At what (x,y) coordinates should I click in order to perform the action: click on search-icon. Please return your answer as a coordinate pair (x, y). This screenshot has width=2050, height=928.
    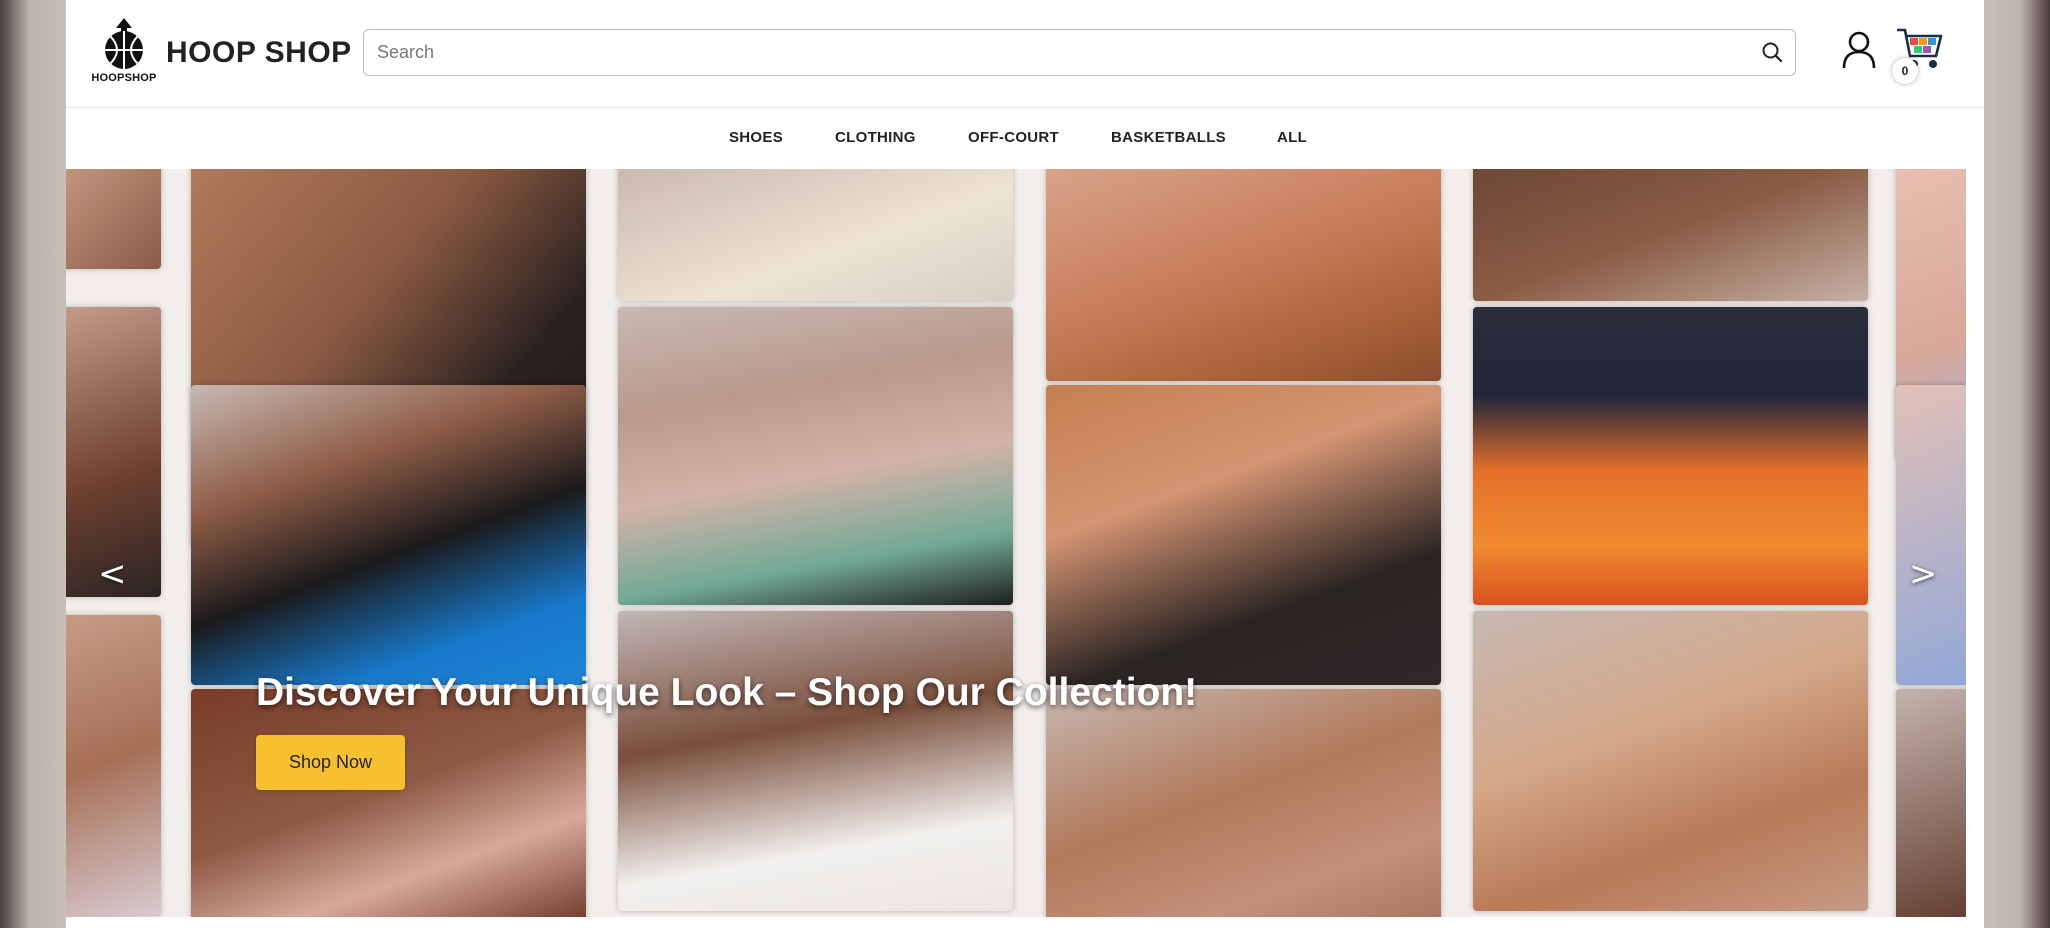
    Looking at the image, I should click on (1772, 52).